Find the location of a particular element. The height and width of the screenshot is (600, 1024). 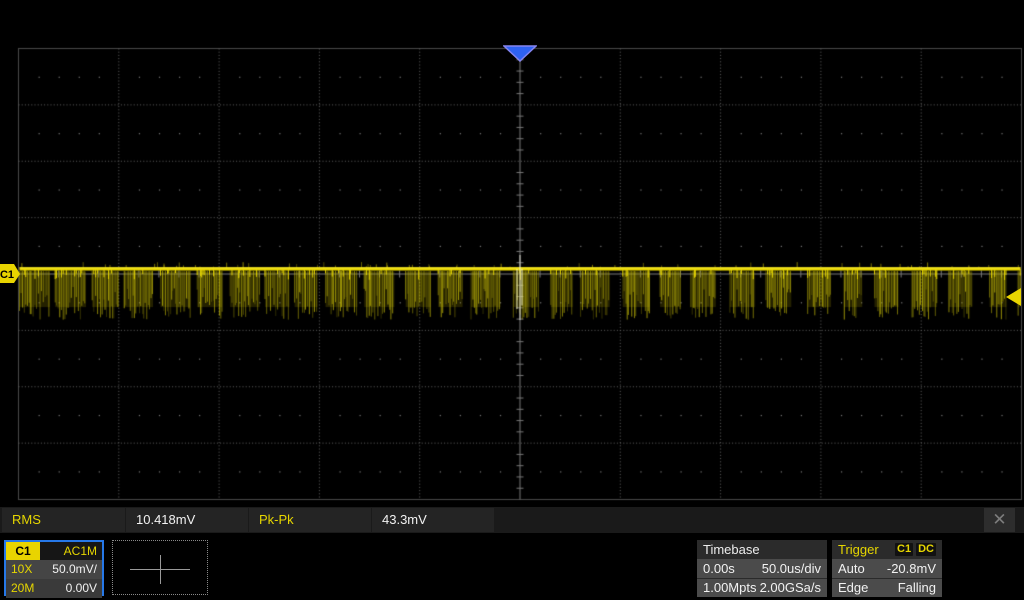

measurements-close-button: ✕ is located at coordinates (999, 520).